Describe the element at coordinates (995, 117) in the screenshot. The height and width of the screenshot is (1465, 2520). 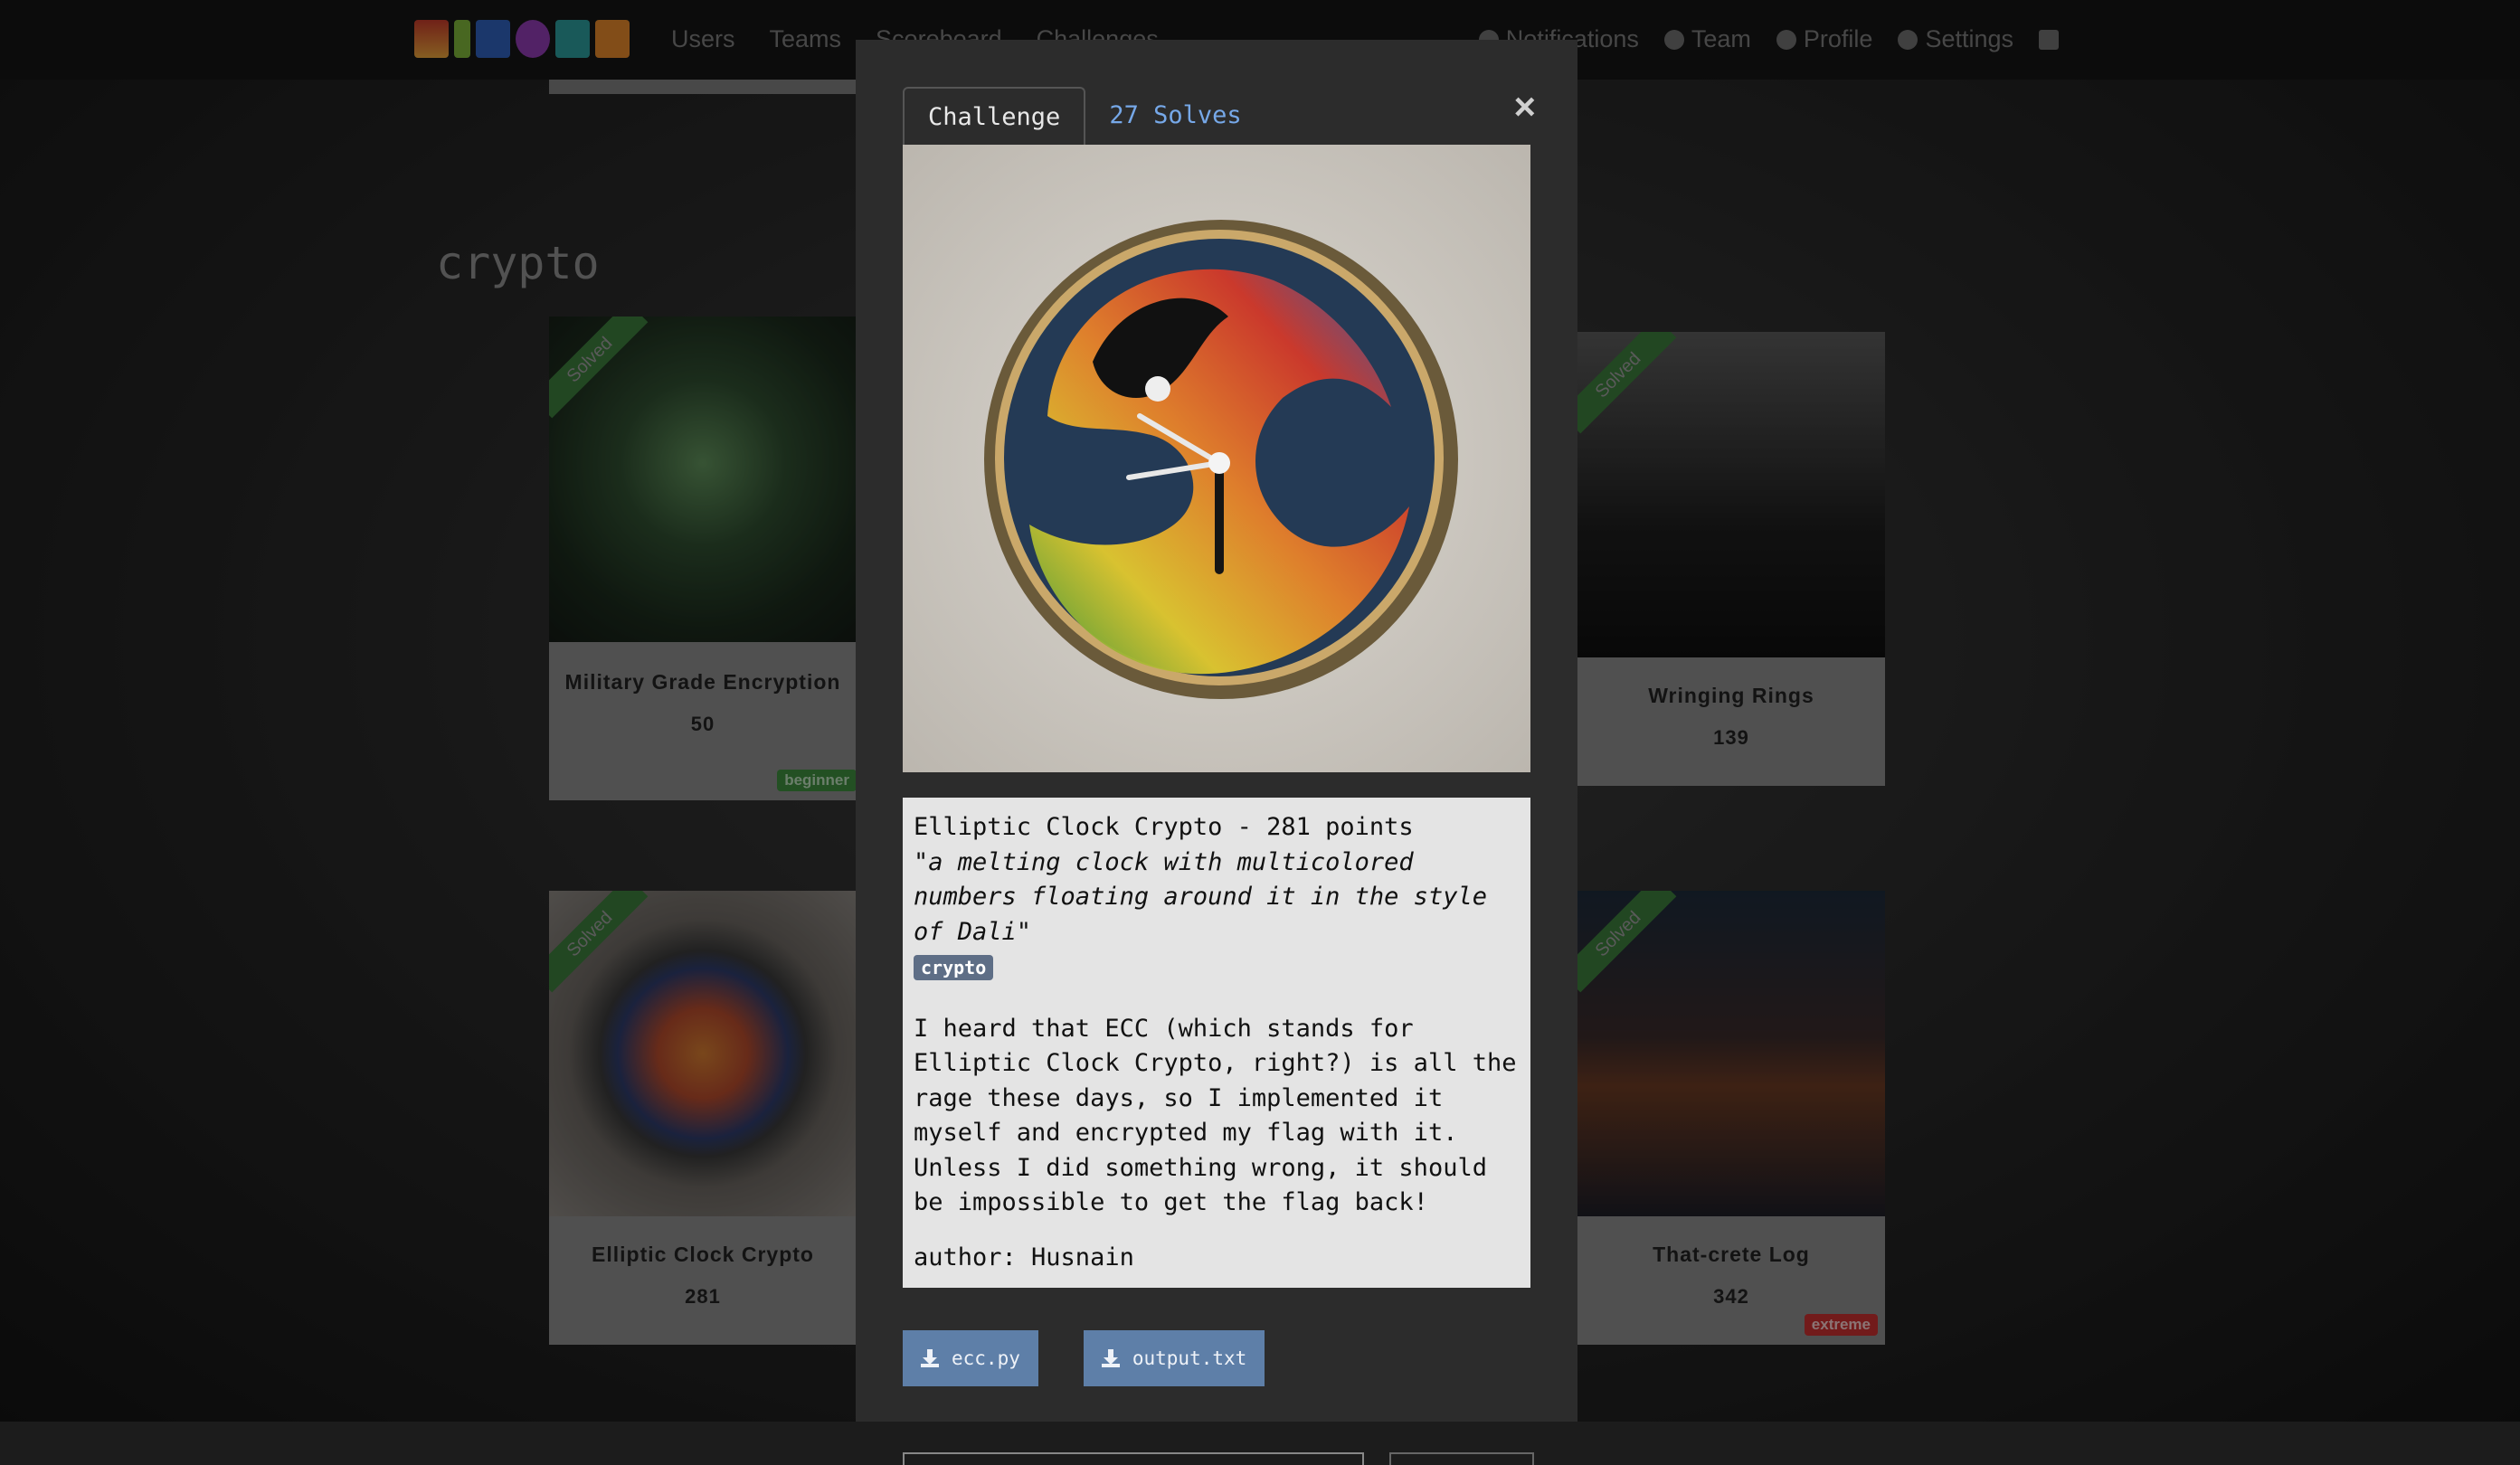
I see `tab-challenge: Challenge` at that location.